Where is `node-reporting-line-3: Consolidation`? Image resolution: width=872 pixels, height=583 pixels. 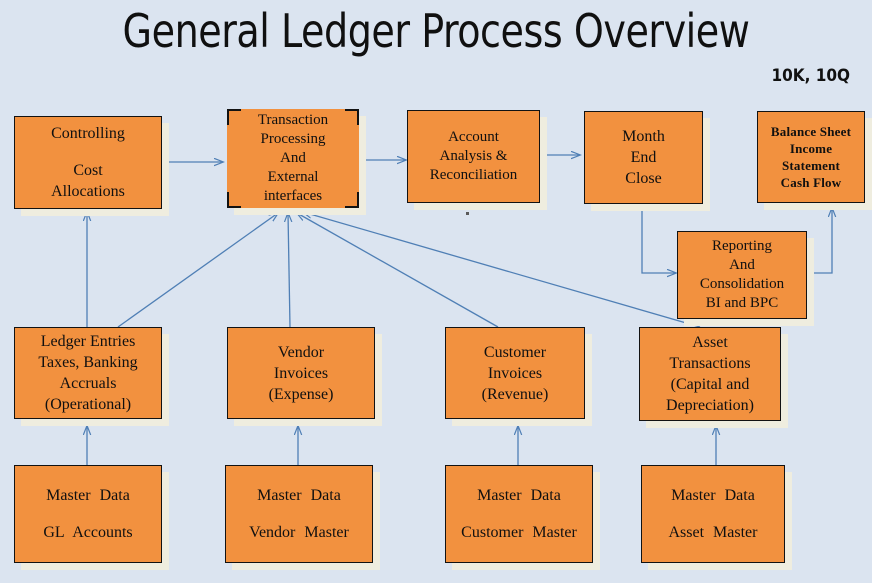 node-reporting-line-3: Consolidation is located at coordinates (742, 284).